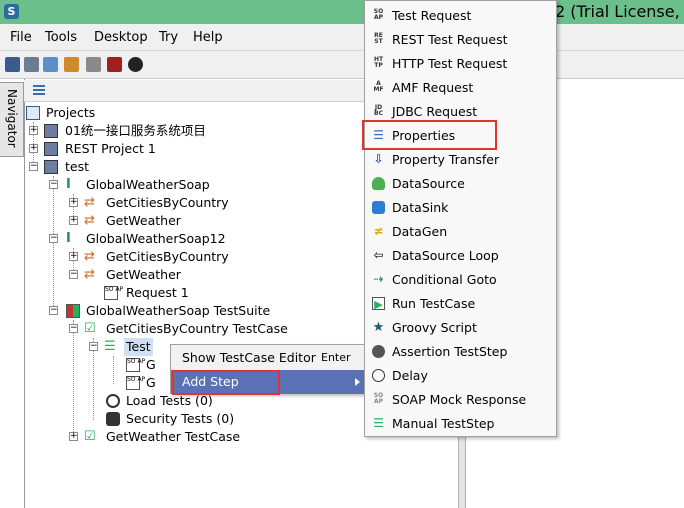 The image size is (684, 508). Describe the element at coordinates (378, 231) in the screenshot. I see `datagen-icon: ≠` at that location.